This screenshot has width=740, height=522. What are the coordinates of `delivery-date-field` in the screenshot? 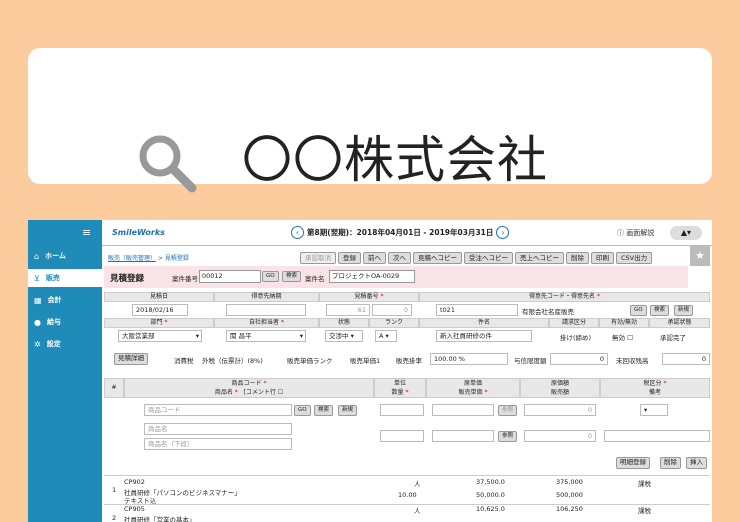 It's located at (266, 310).